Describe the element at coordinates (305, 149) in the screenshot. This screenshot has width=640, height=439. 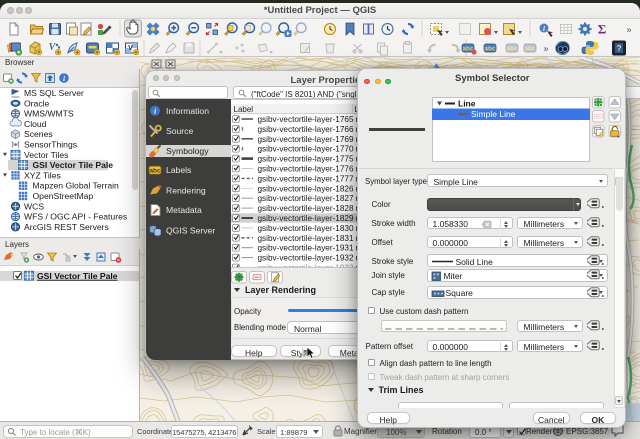
I see `svg-text: gsibv-vectortile-layer-1770` at that location.